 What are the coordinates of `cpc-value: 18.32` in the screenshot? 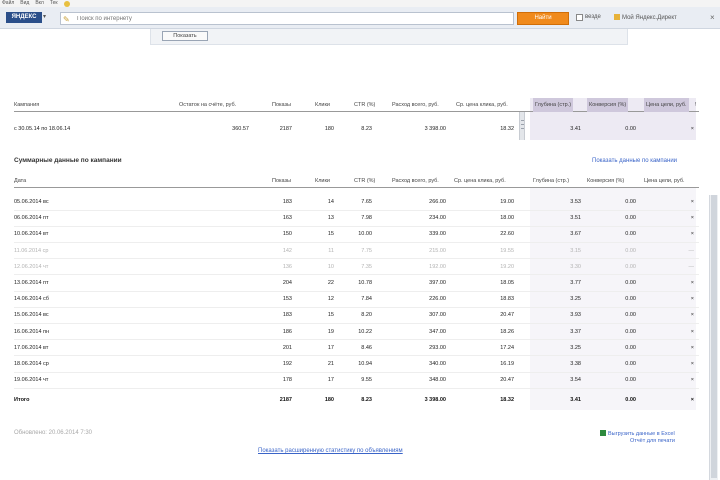 It's located at (507, 129).